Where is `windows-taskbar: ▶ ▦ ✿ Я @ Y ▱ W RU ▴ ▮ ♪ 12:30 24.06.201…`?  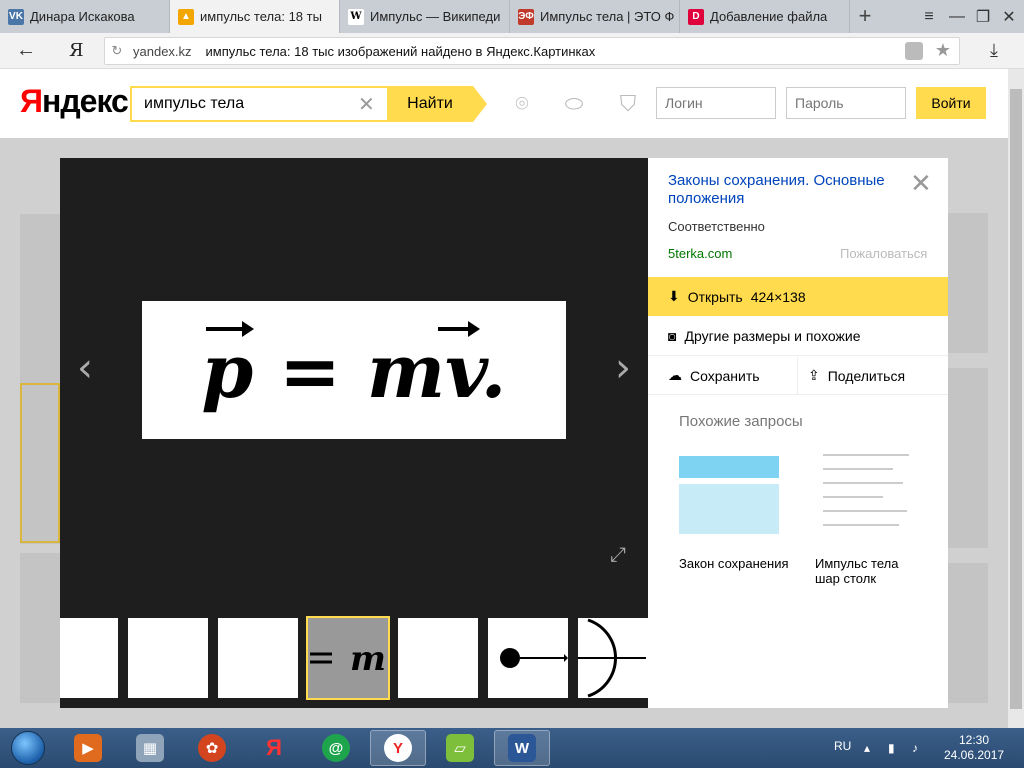 windows-taskbar: ▶ ▦ ✿ Я @ Y ▱ W RU ▴ ▮ ♪ 12:30 24.06.201… is located at coordinates (512, 748).